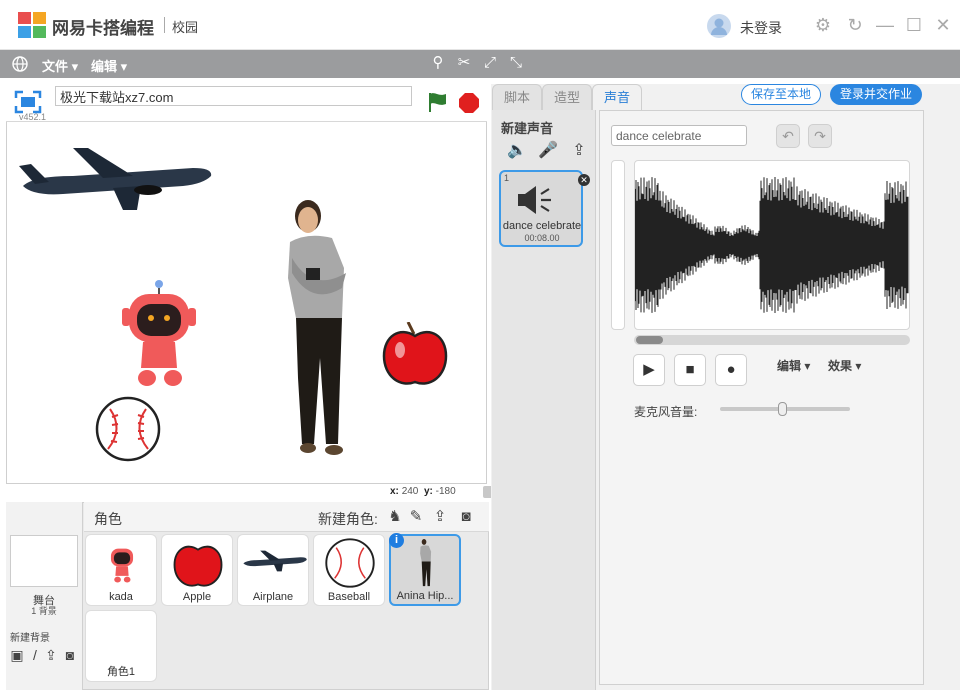  What do you see at coordinates (783, 409) in the screenshot?
I see `mic-volume-knob` at bounding box center [783, 409].